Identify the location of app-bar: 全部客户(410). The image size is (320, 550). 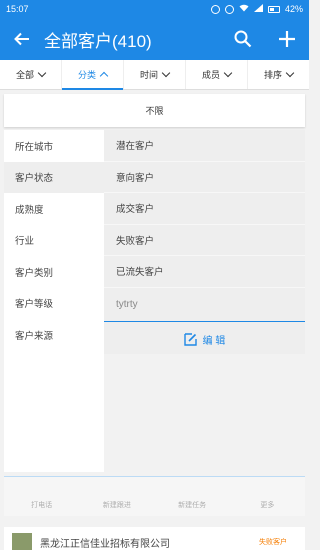
(154, 39).